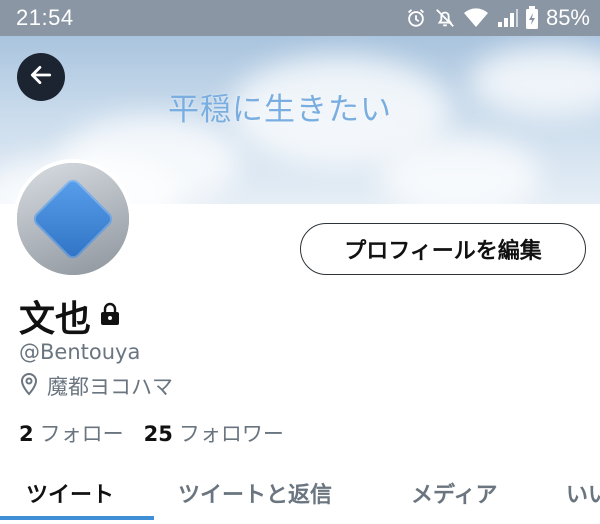 The width and height of the screenshot is (600, 524). I want to click on tab-tweets: ツイート, so click(70, 493).